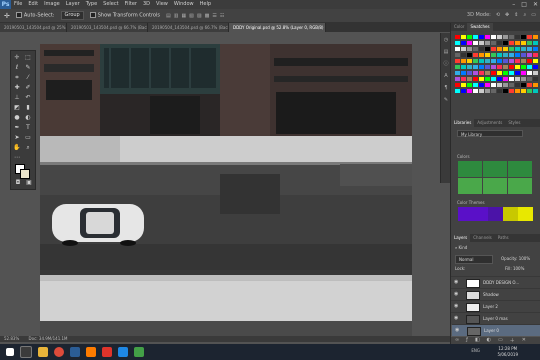 This screenshot has width=540, height=360. Describe the element at coordinates (28, 128) in the screenshot. I see `type-icon: T` at that location.